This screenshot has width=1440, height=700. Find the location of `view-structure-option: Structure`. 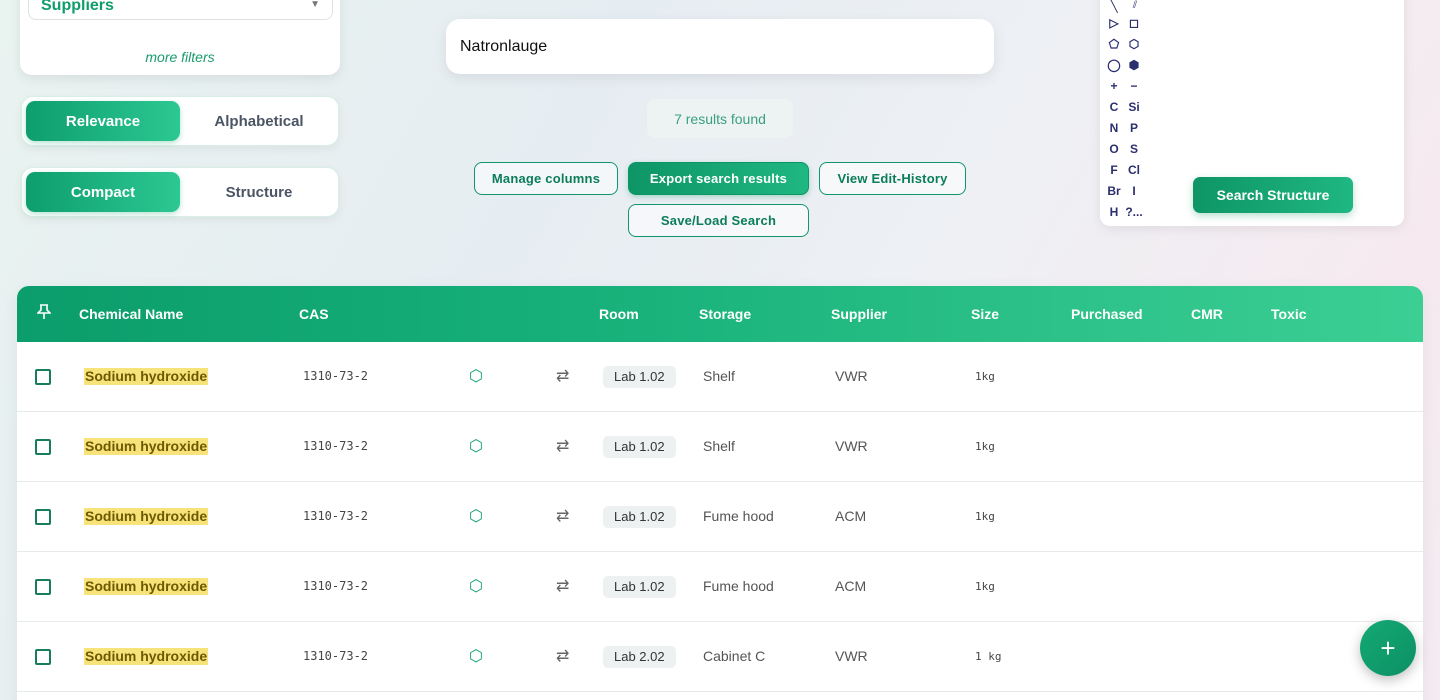

view-structure-option: Structure is located at coordinates (259, 192).